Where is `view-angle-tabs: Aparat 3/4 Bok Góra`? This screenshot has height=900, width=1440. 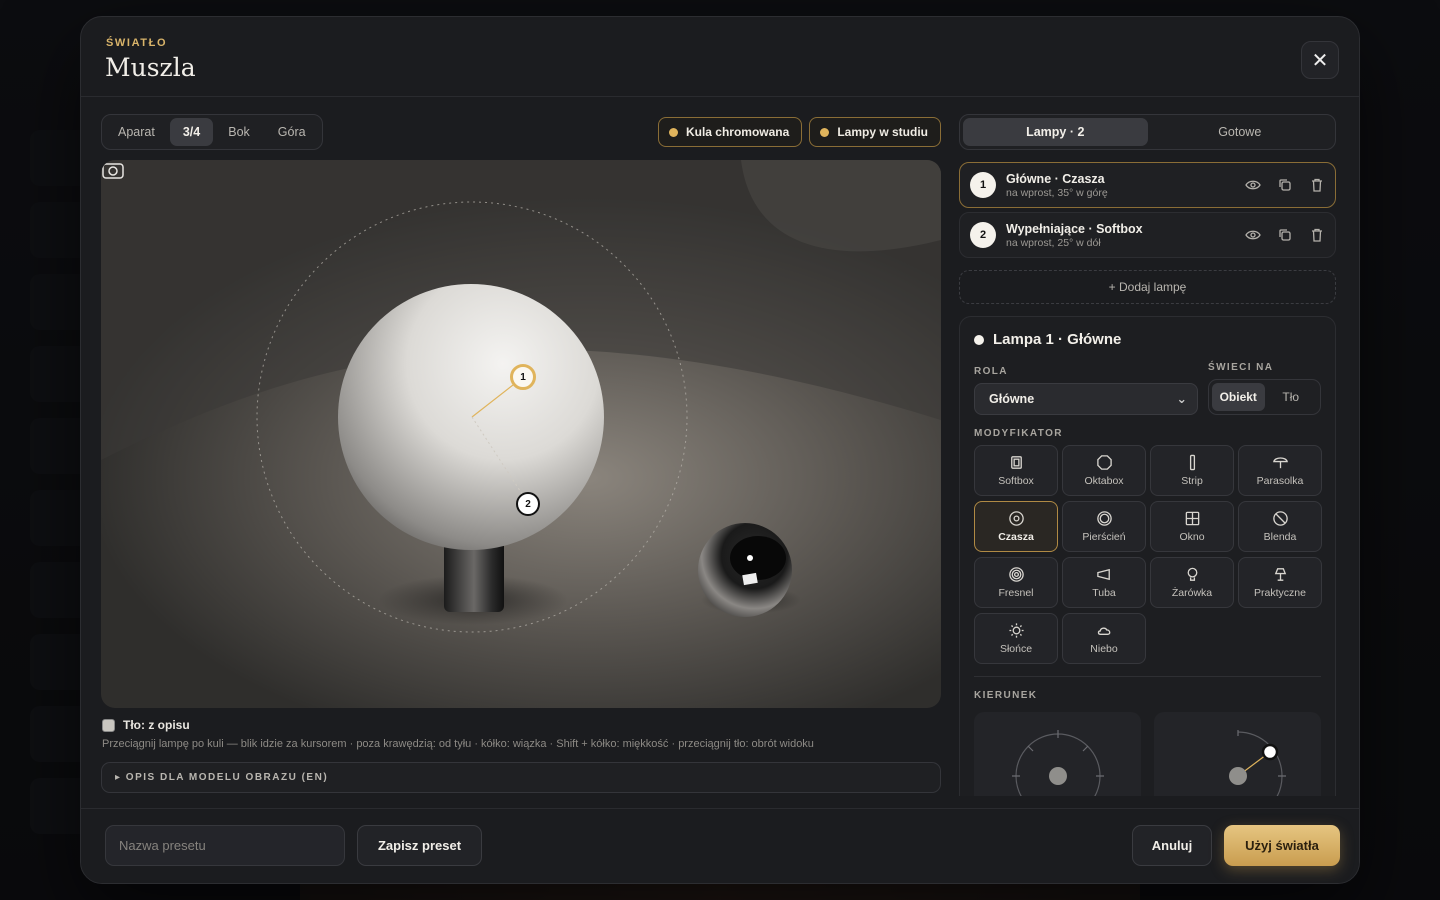
view-angle-tabs: Aparat 3/4 Bok Góra is located at coordinates (212, 132).